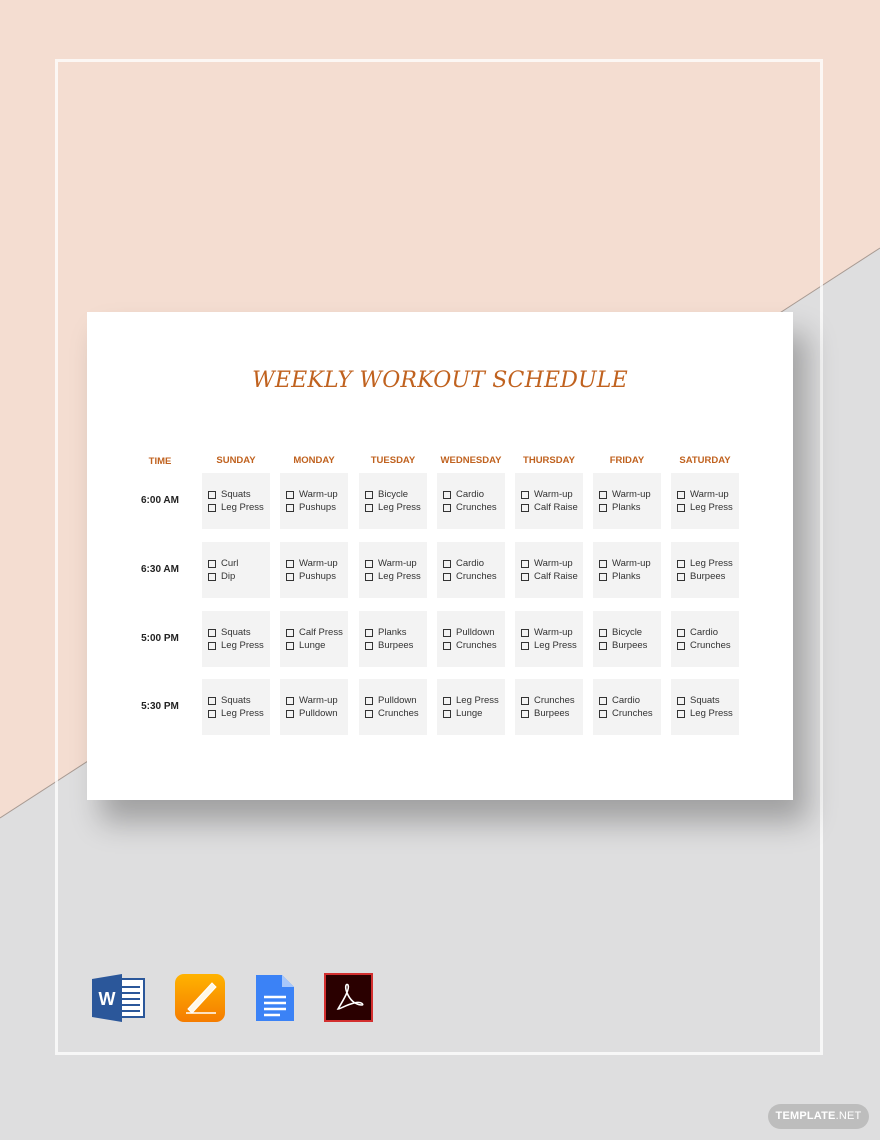  I want to click on template-net-badge: TEMPLATE.NET, so click(818, 1116).